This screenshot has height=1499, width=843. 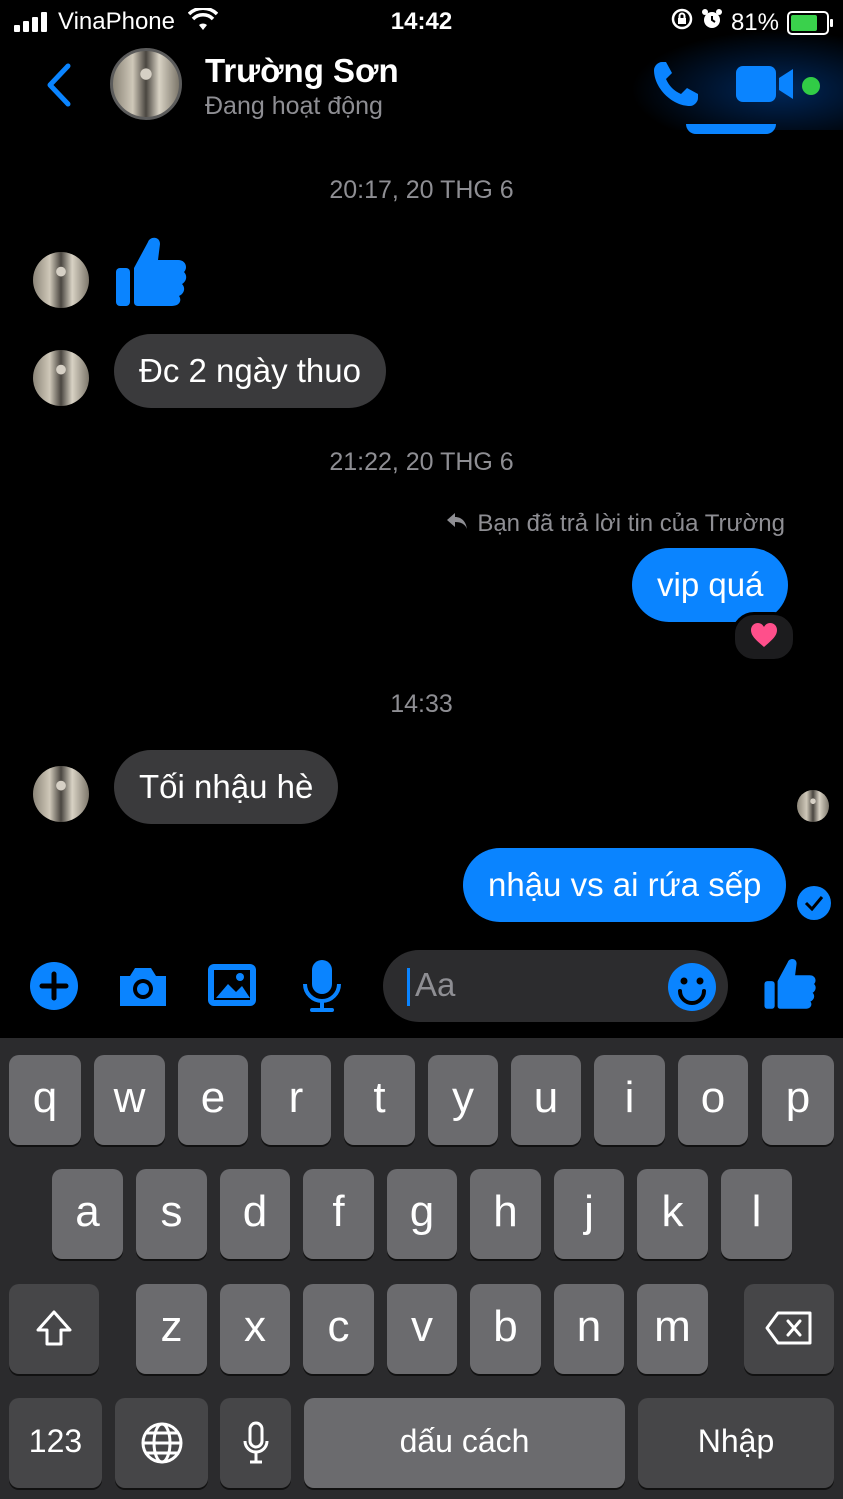 What do you see at coordinates (422, 1214) in the screenshot?
I see `key-g: g` at bounding box center [422, 1214].